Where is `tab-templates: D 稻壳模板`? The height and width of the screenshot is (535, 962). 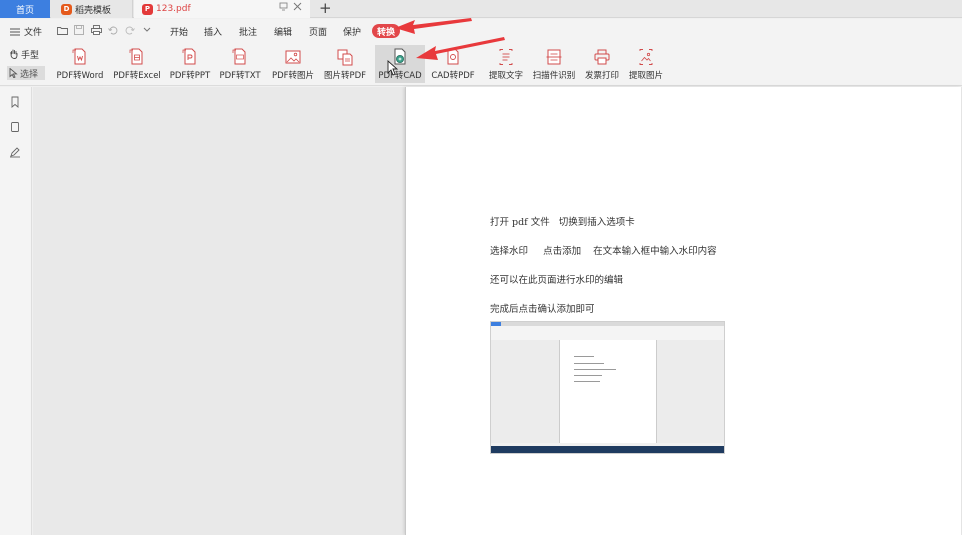
tab-templates: D 稻壳模板 is located at coordinates (92, 9).